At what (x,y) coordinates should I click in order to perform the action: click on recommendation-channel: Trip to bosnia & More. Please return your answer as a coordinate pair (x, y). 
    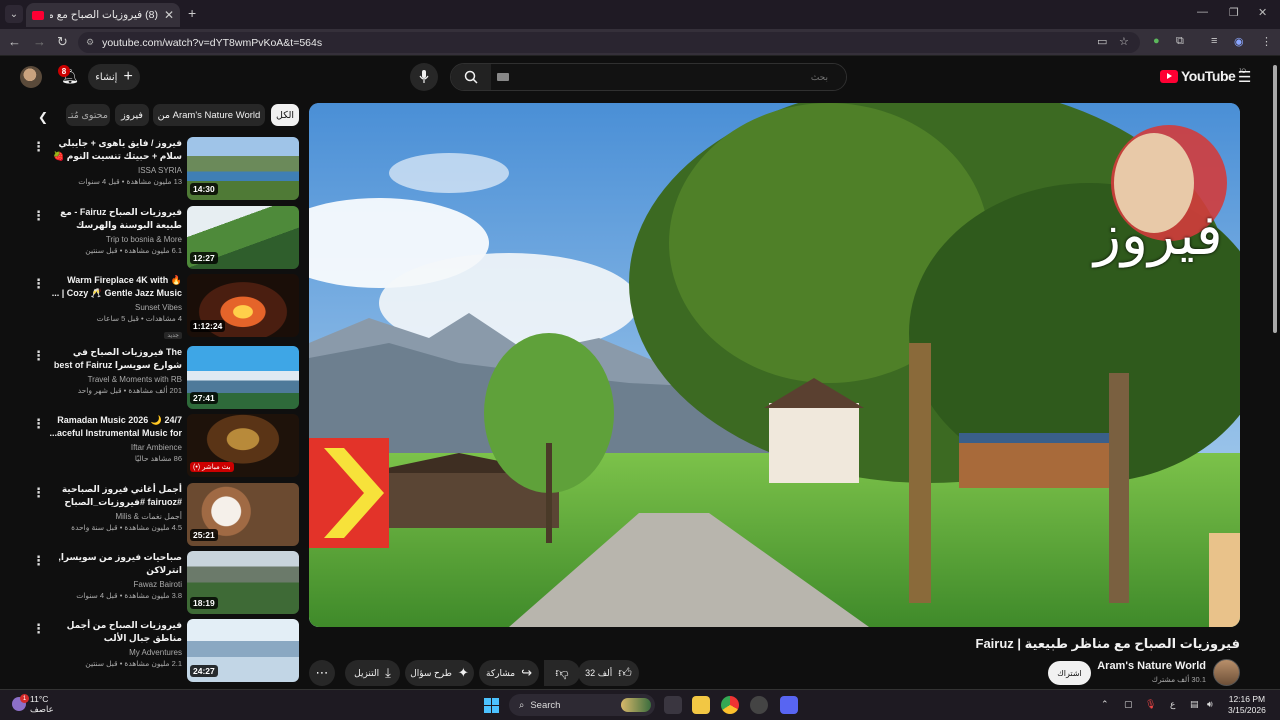
    Looking at the image, I should click on (114, 239).